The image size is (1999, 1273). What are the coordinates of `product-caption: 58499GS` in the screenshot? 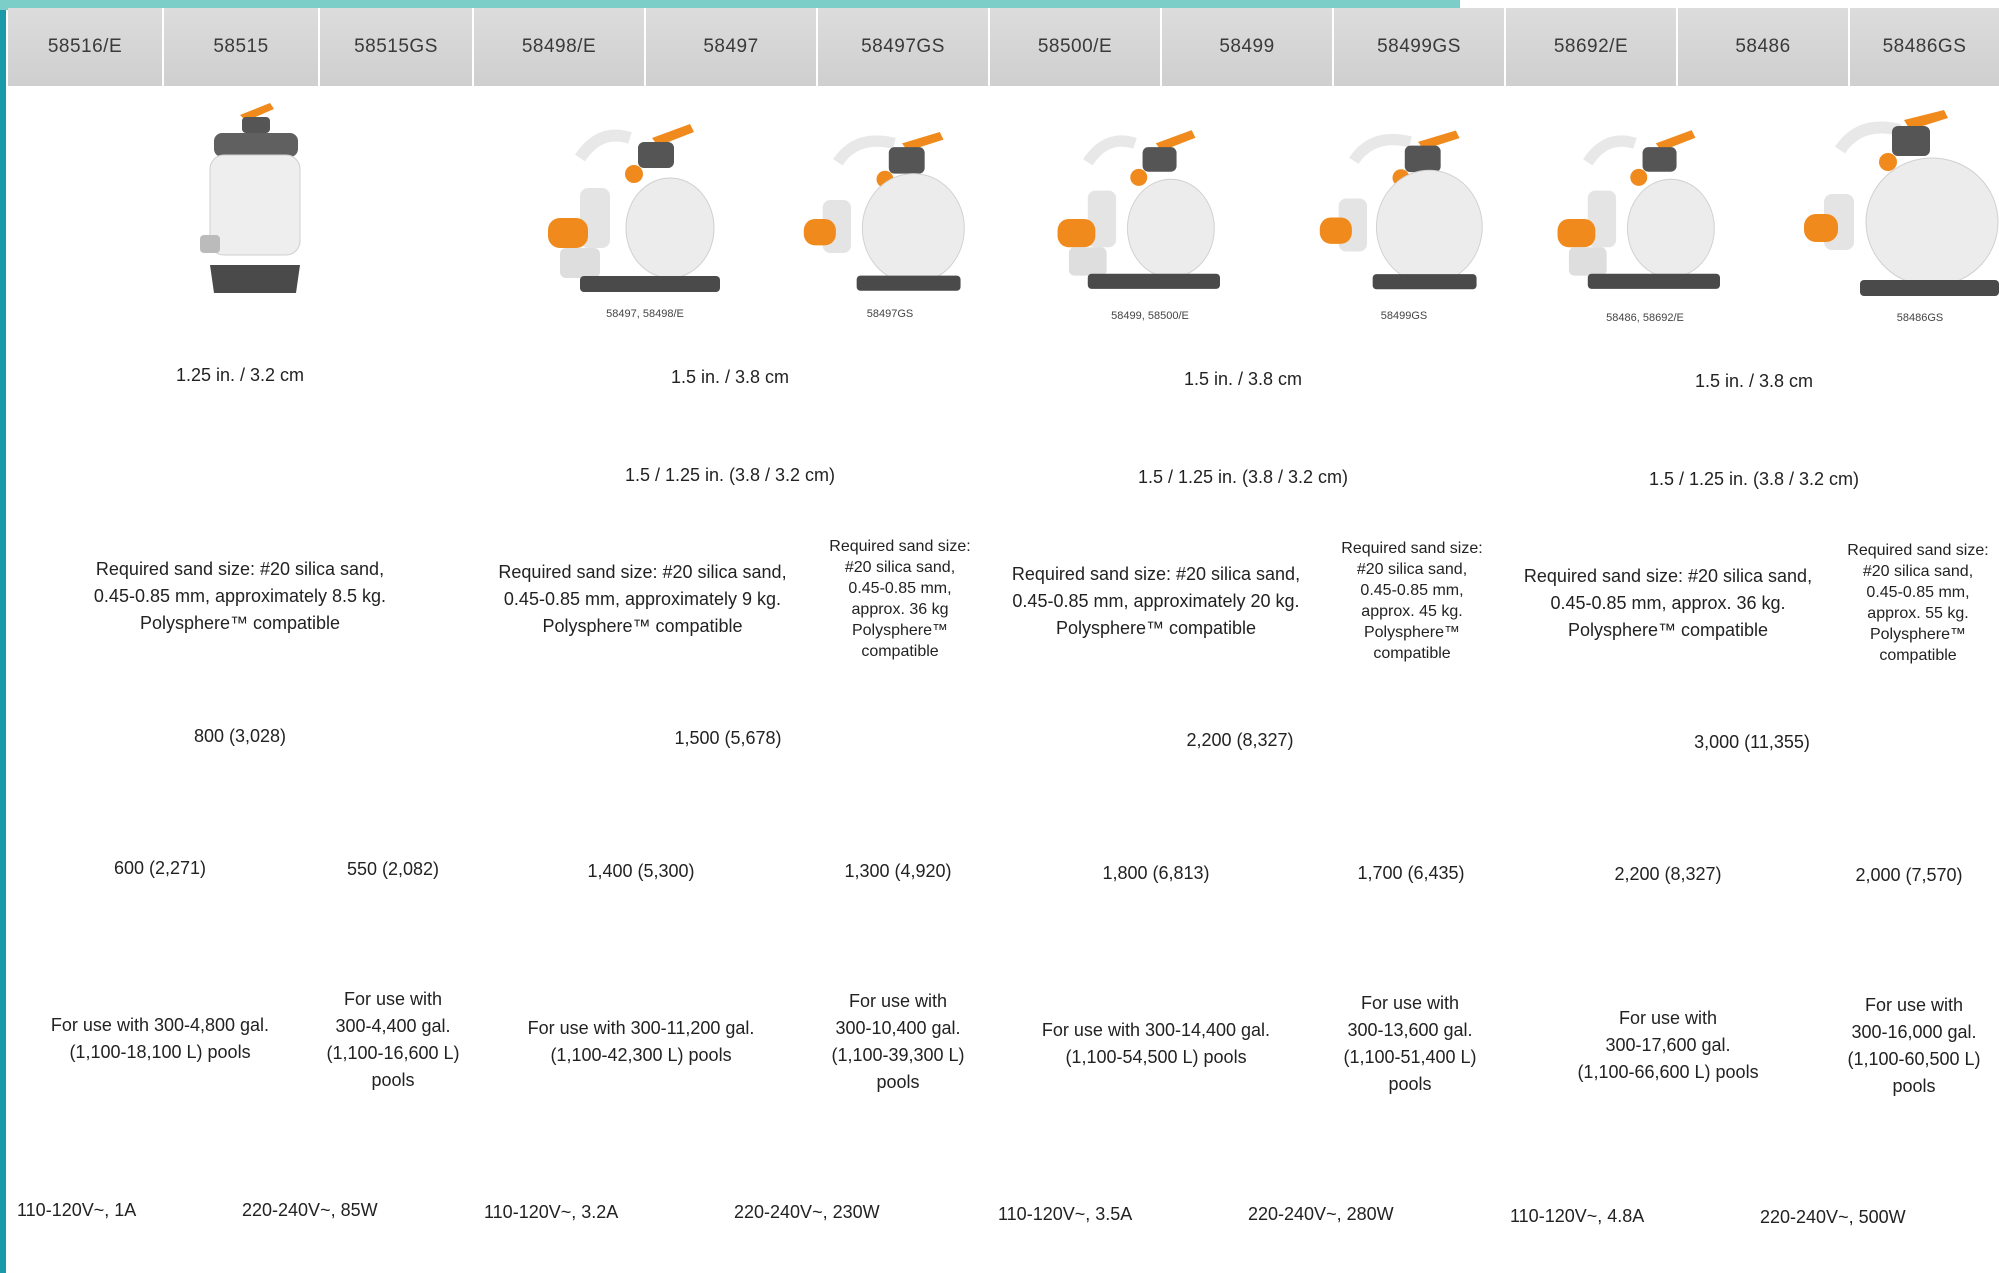 It's located at (1404, 316).